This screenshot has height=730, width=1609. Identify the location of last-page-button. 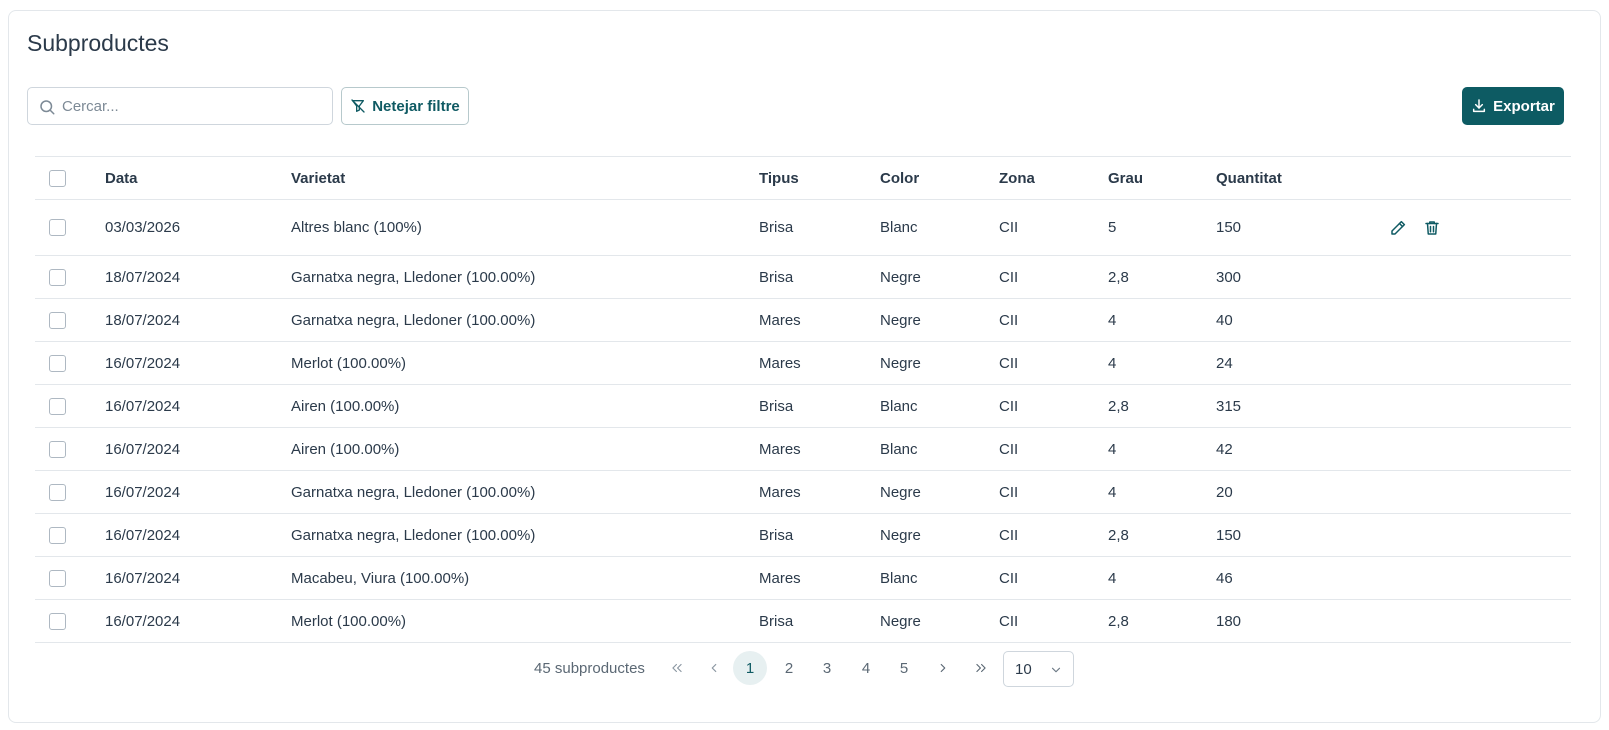
(981, 668).